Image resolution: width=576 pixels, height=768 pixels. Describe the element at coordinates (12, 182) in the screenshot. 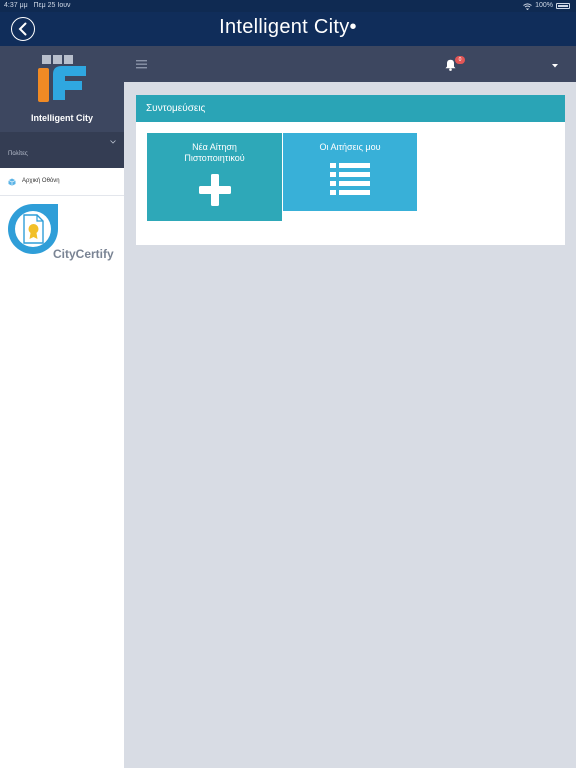

I see `cube-icon` at that location.